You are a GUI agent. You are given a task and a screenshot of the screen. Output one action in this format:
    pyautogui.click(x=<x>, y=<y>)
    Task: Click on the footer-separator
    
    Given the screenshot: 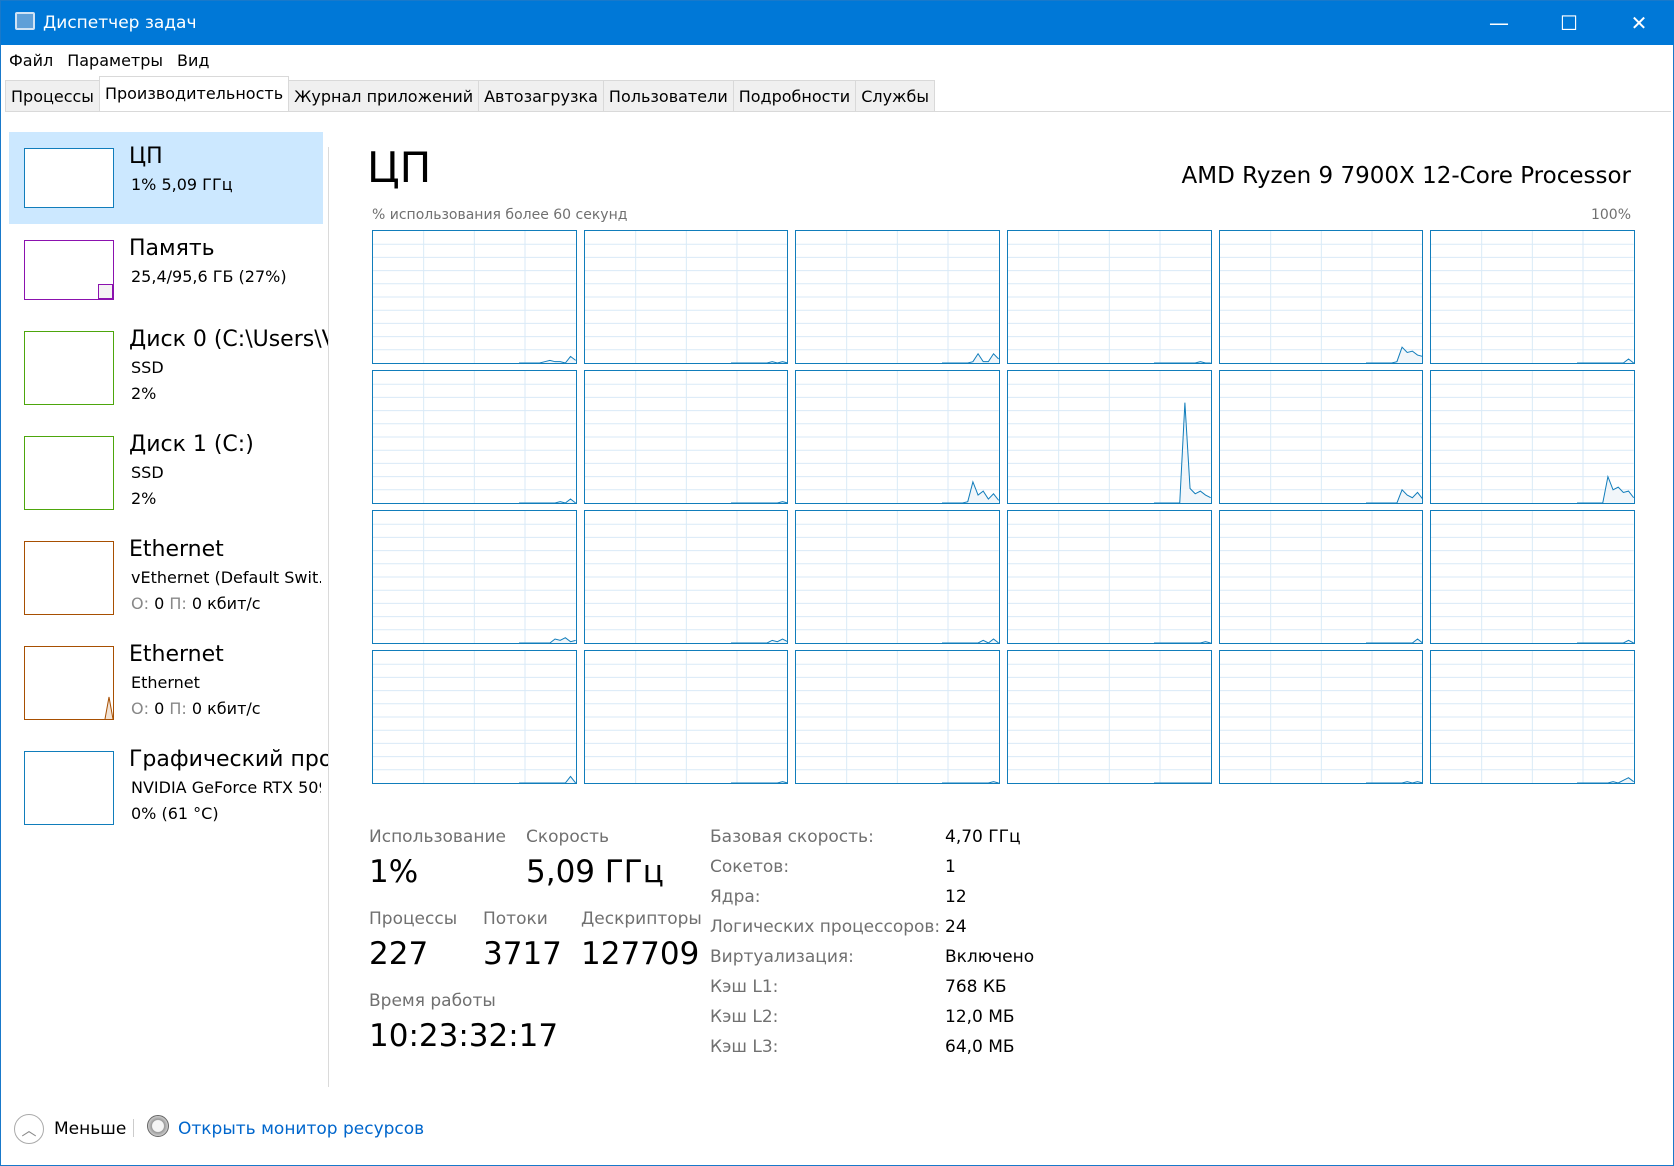 What is the action you would take?
    pyautogui.click(x=133, y=1128)
    